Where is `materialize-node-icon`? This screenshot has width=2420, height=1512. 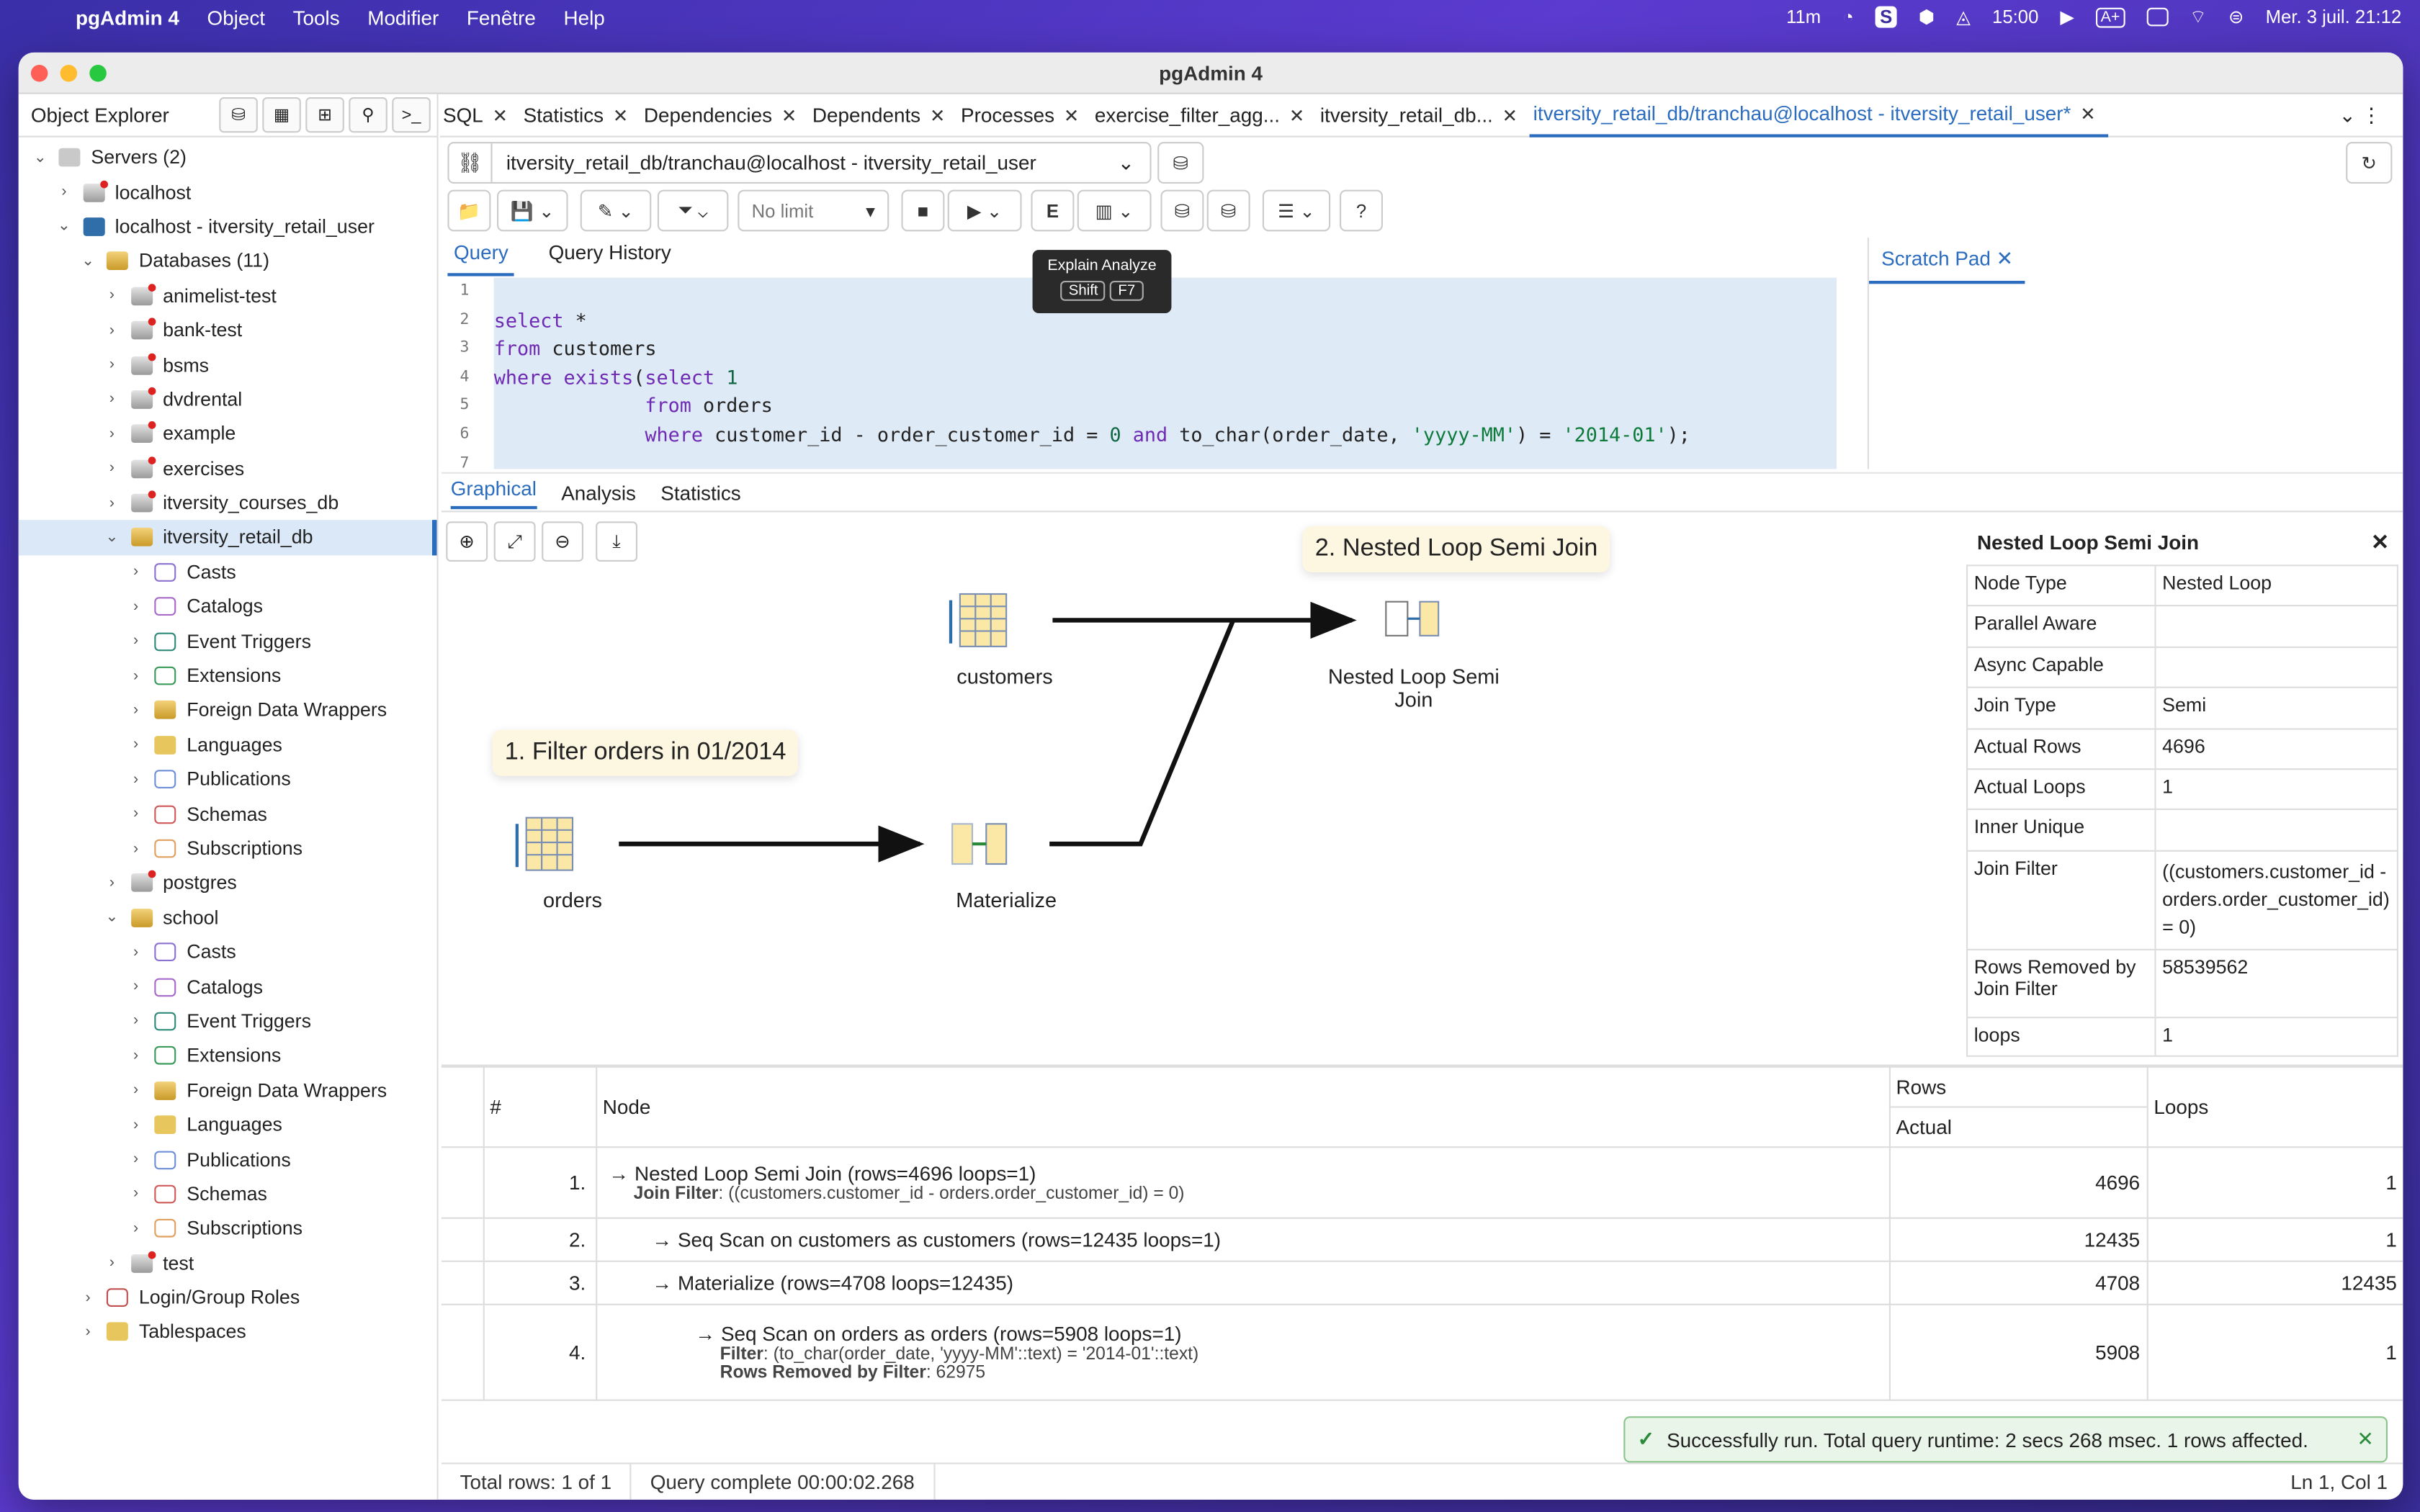 materialize-node-icon is located at coordinates (979, 844).